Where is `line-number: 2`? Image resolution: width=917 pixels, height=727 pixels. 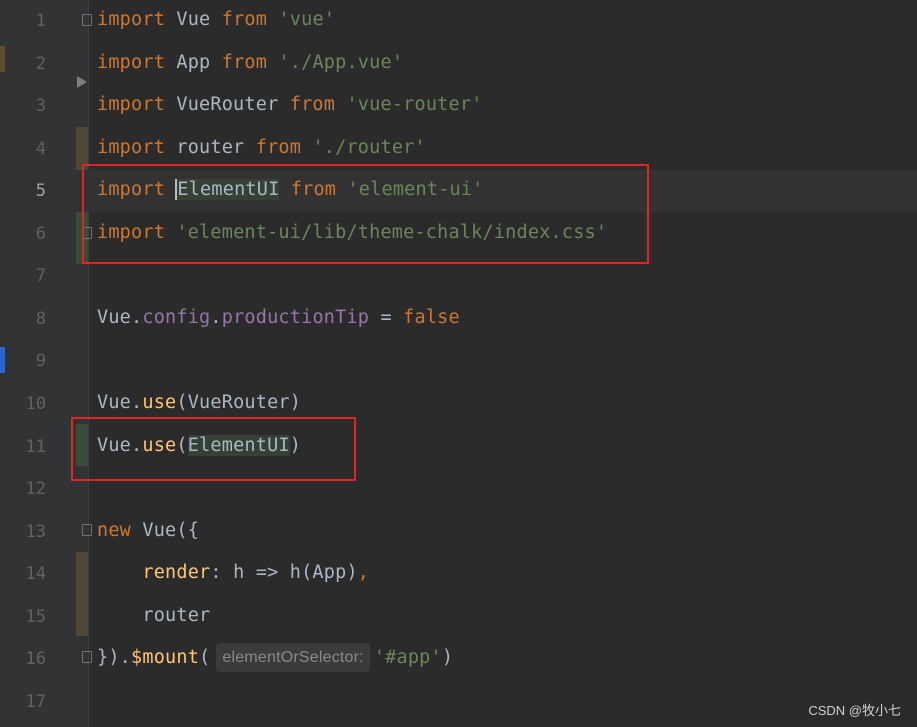 line-number: 2 is located at coordinates (23, 64).